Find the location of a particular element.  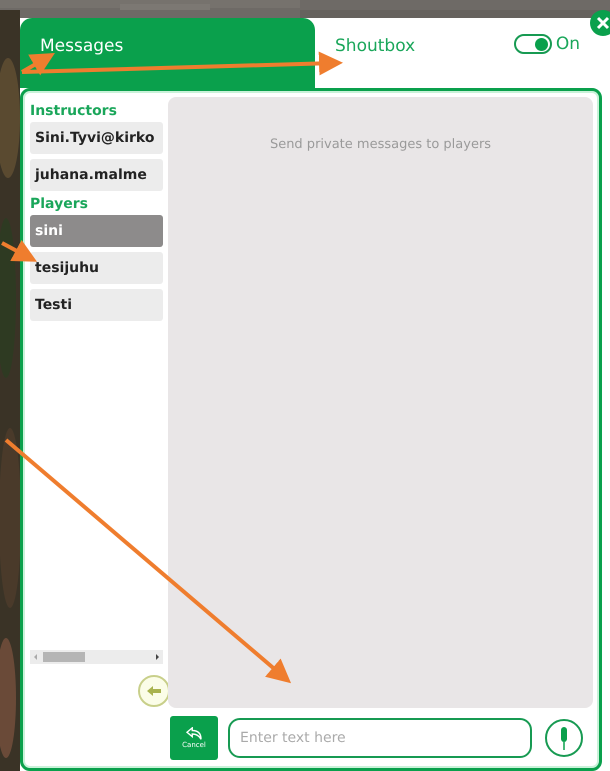

contact-item: tesijuhu is located at coordinates (96, 268).